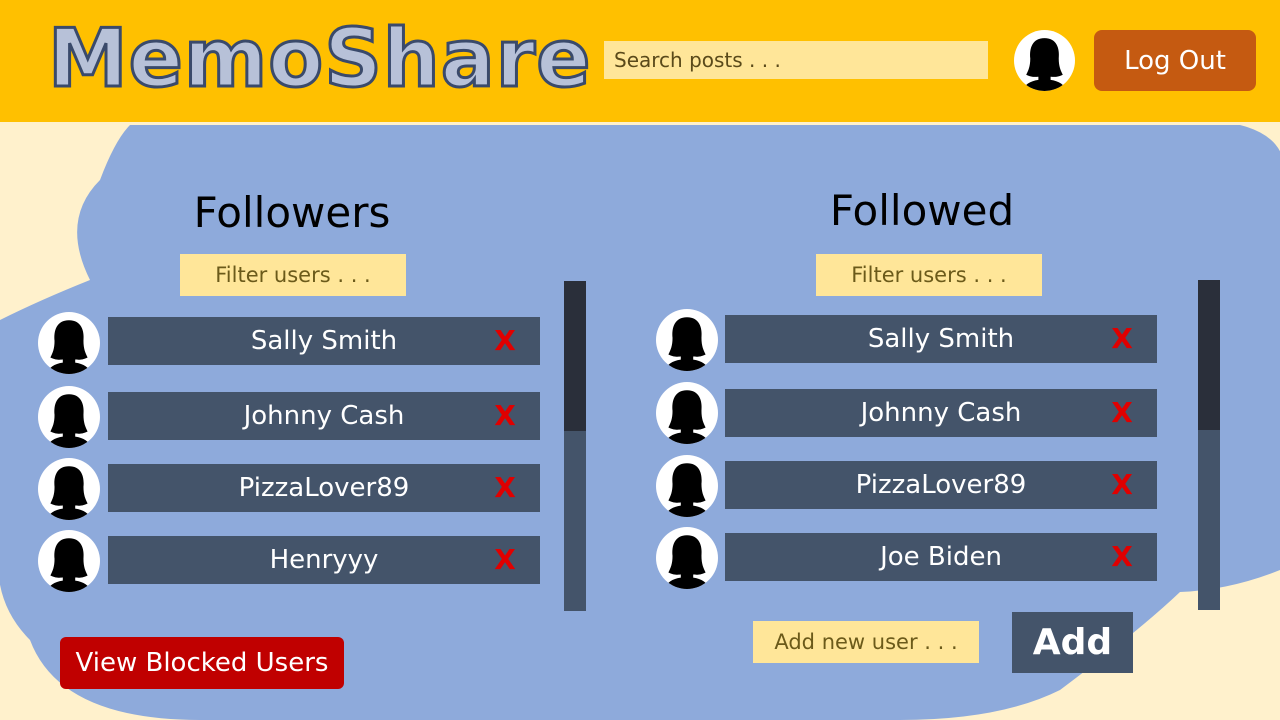  What do you see at coordinates (293, 275) in the screenshot?
I see `followers-filter-input` at bounding box center [293, 275].